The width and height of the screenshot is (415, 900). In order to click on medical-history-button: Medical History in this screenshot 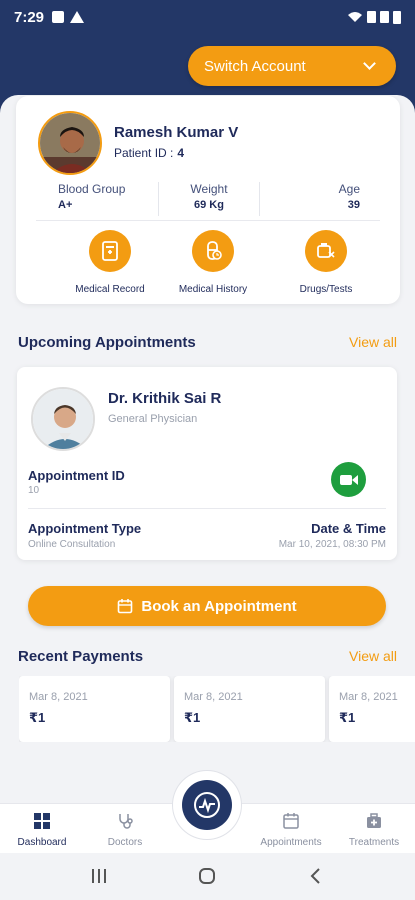, I will do `click(213, 262)`.